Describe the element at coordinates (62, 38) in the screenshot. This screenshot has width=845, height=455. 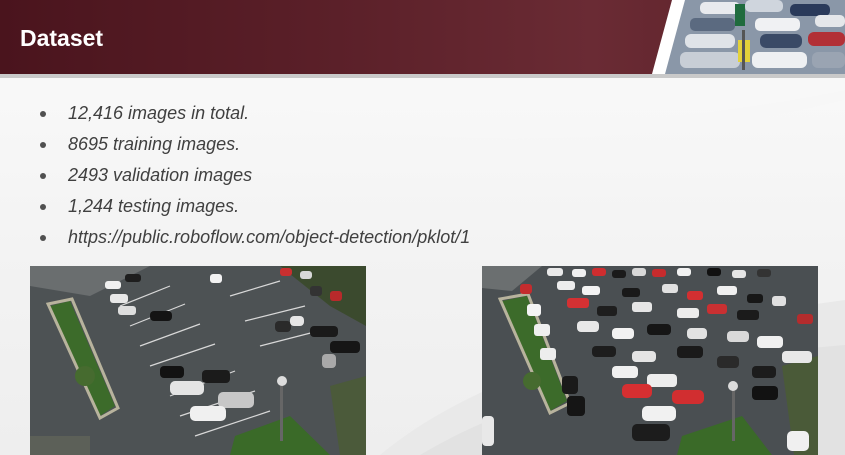
I see `slide-title: Dataset` at that location.